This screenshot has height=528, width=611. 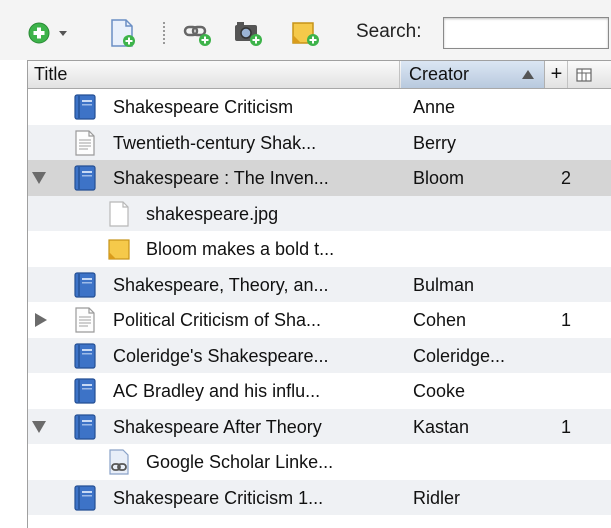 What do you see at coordinates (437, 497) in the screenshot?
I see `item-creator: Ridler` at bounding box center [437, 497].